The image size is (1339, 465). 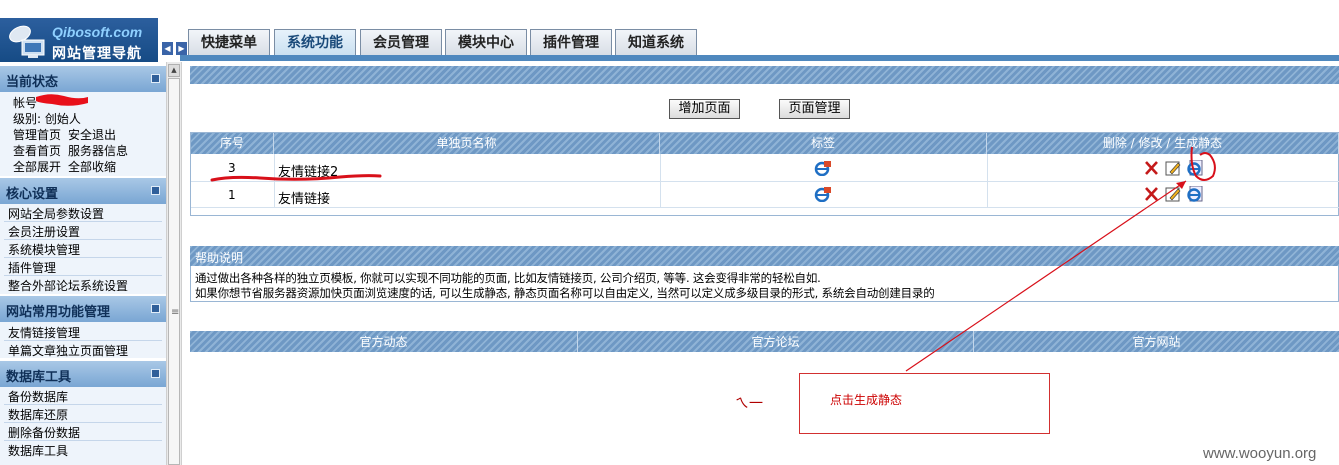 What do you see at coordinates (174, 70) in the screenshot?
I see `scroll-up-icon: ▲` at bounding box center [174, 70].